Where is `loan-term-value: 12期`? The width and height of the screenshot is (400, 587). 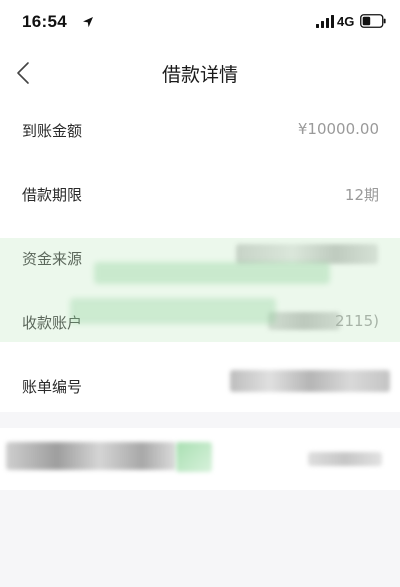 loan-term-value: 12期 is located at coordinates (361, 195).